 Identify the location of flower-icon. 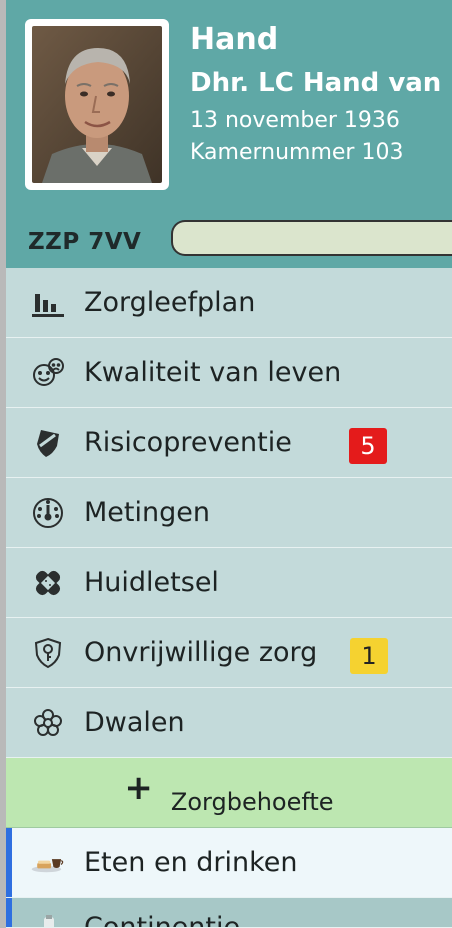
(48, 723).